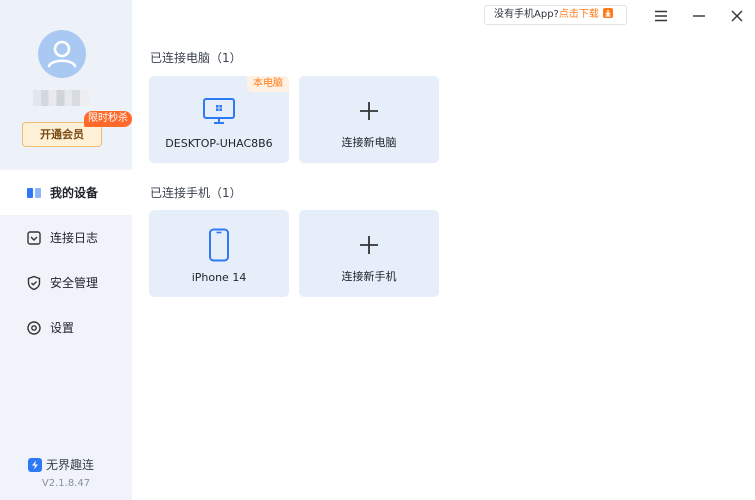  I want to click on nav-item-settings: 设置, so click(66, 327).